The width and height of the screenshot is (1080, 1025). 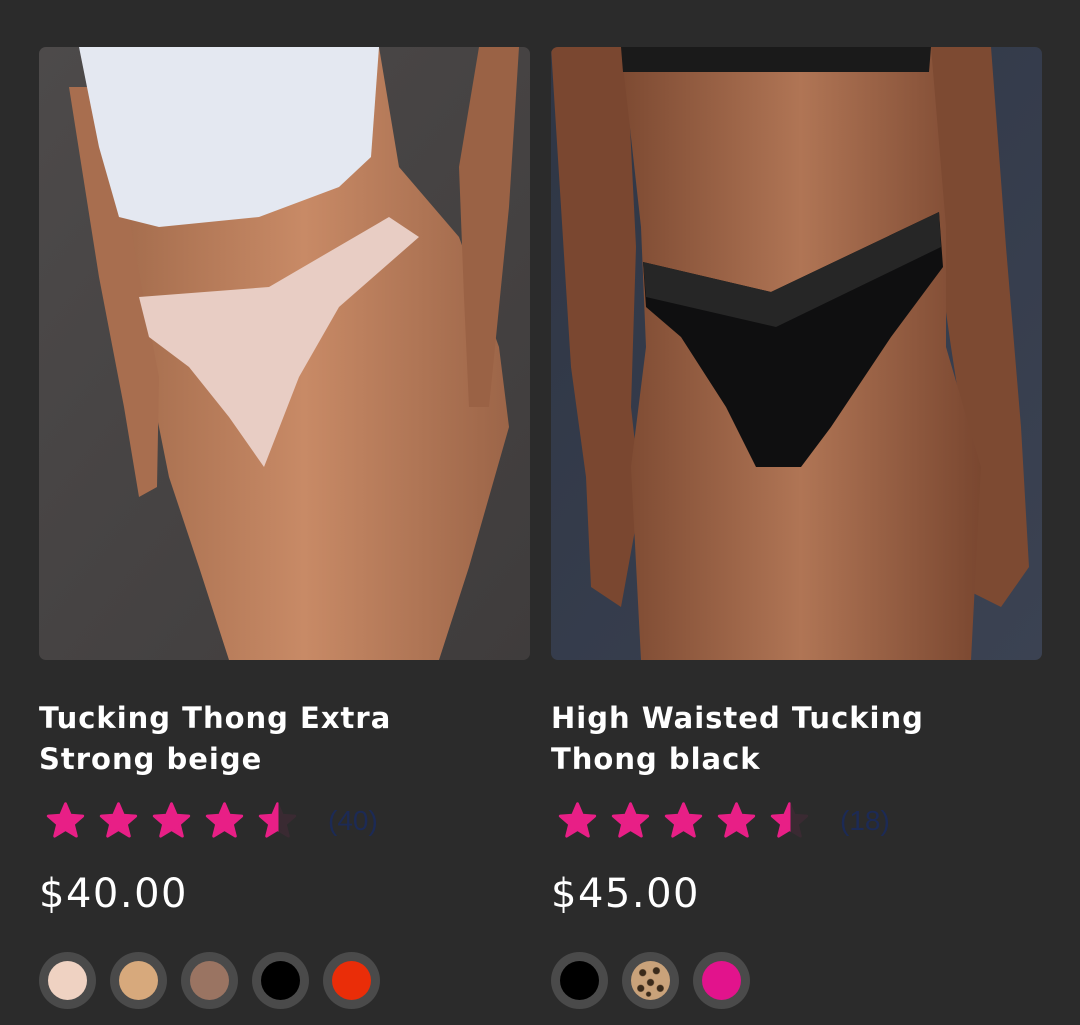 I want to click on swatch-pink, so click(x=721, y=980).